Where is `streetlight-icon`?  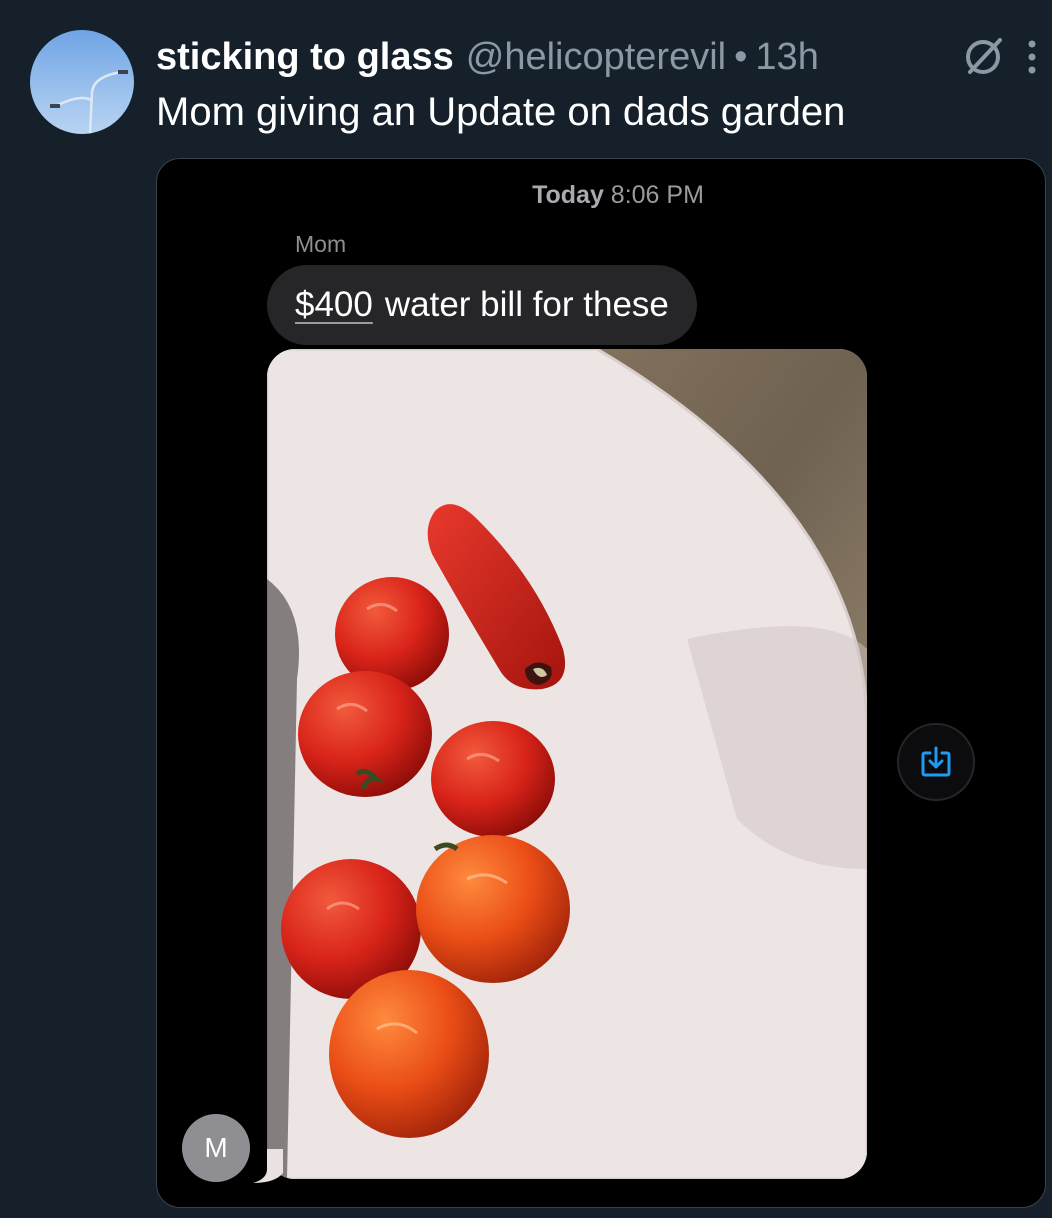 streetlight-icon is located at coordinates (89, 102).